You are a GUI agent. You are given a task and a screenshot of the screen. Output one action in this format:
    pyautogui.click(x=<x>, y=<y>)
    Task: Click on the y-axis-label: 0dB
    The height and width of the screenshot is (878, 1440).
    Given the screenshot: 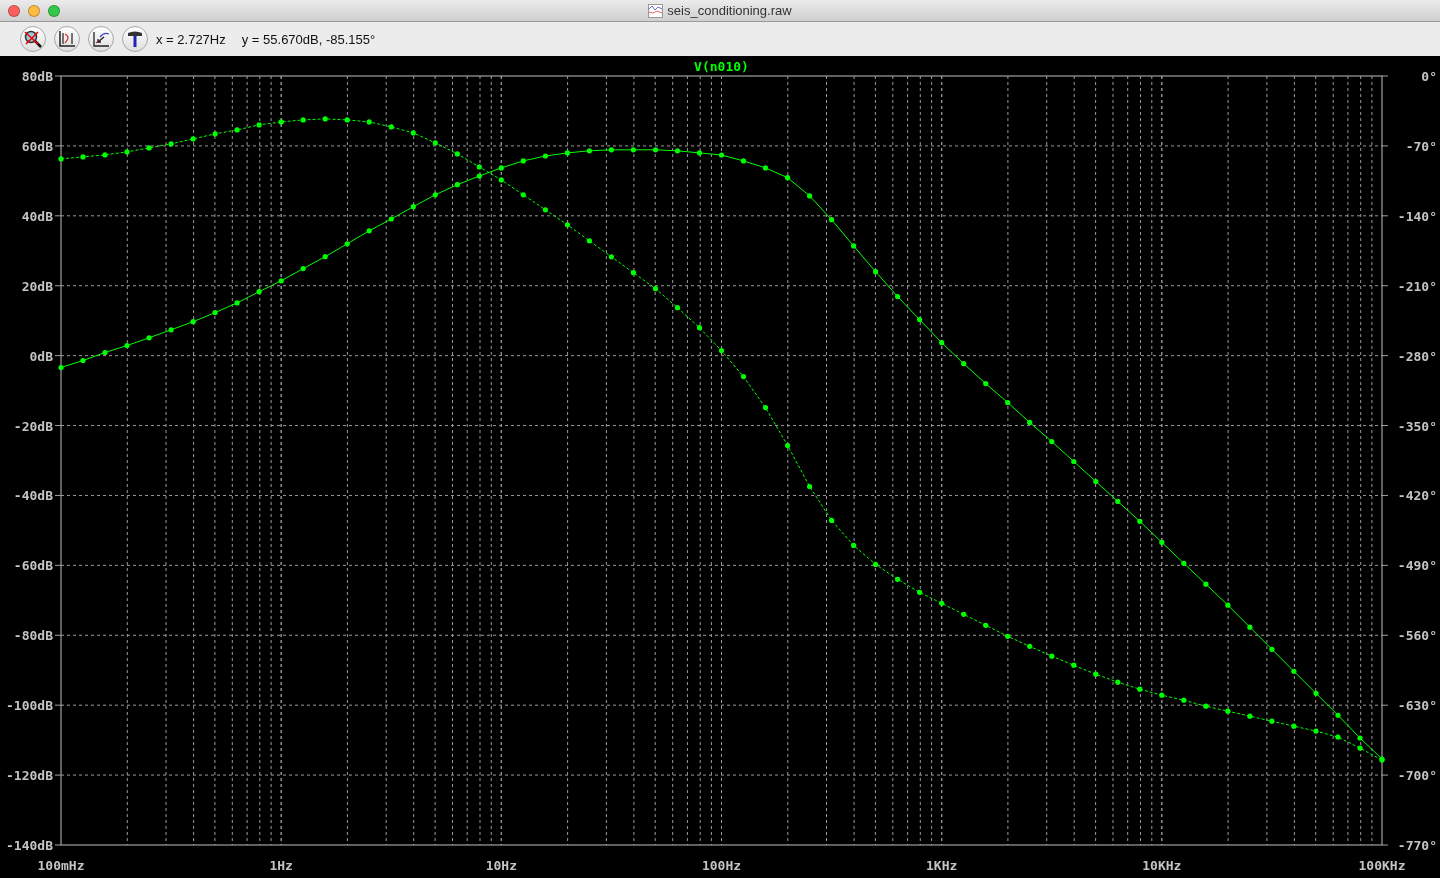 What is the action you would take?
    pyautogui.click(x=41, y=356)
    